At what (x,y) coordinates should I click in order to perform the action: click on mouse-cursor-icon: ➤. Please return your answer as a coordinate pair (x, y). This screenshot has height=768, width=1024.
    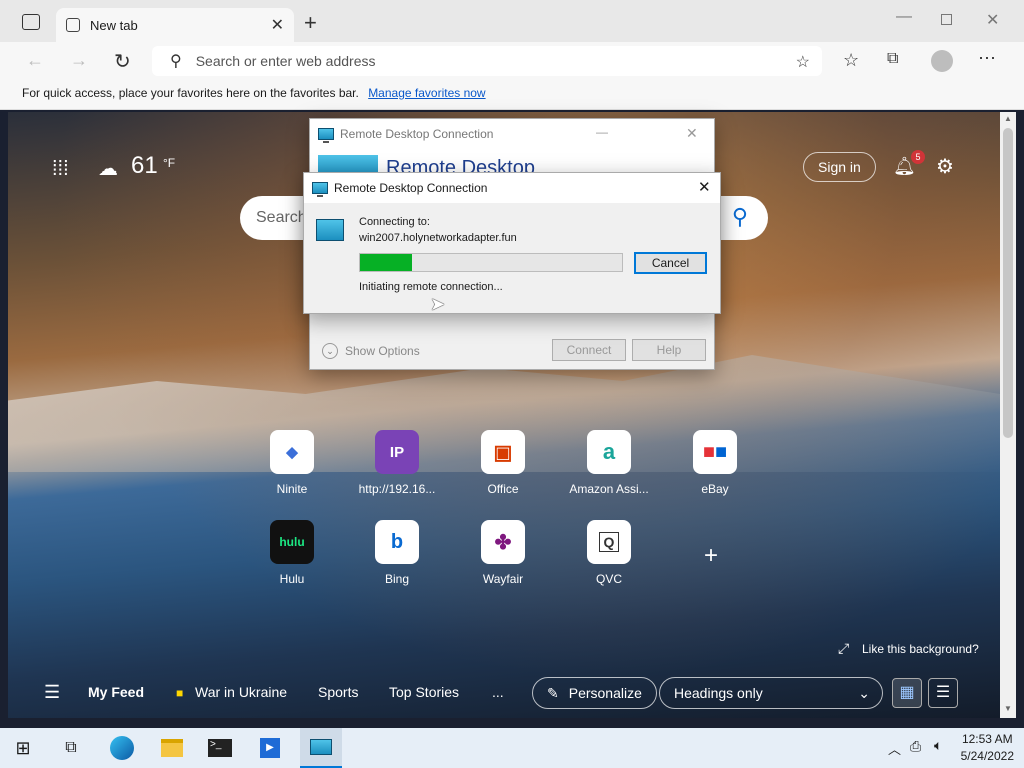
    Looking at the image, I should click on (438, 304).